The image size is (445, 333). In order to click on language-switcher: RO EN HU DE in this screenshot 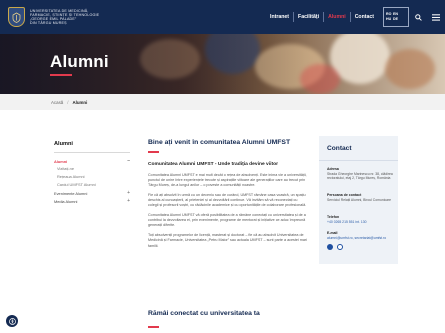, I will do `click(396, 17)`.